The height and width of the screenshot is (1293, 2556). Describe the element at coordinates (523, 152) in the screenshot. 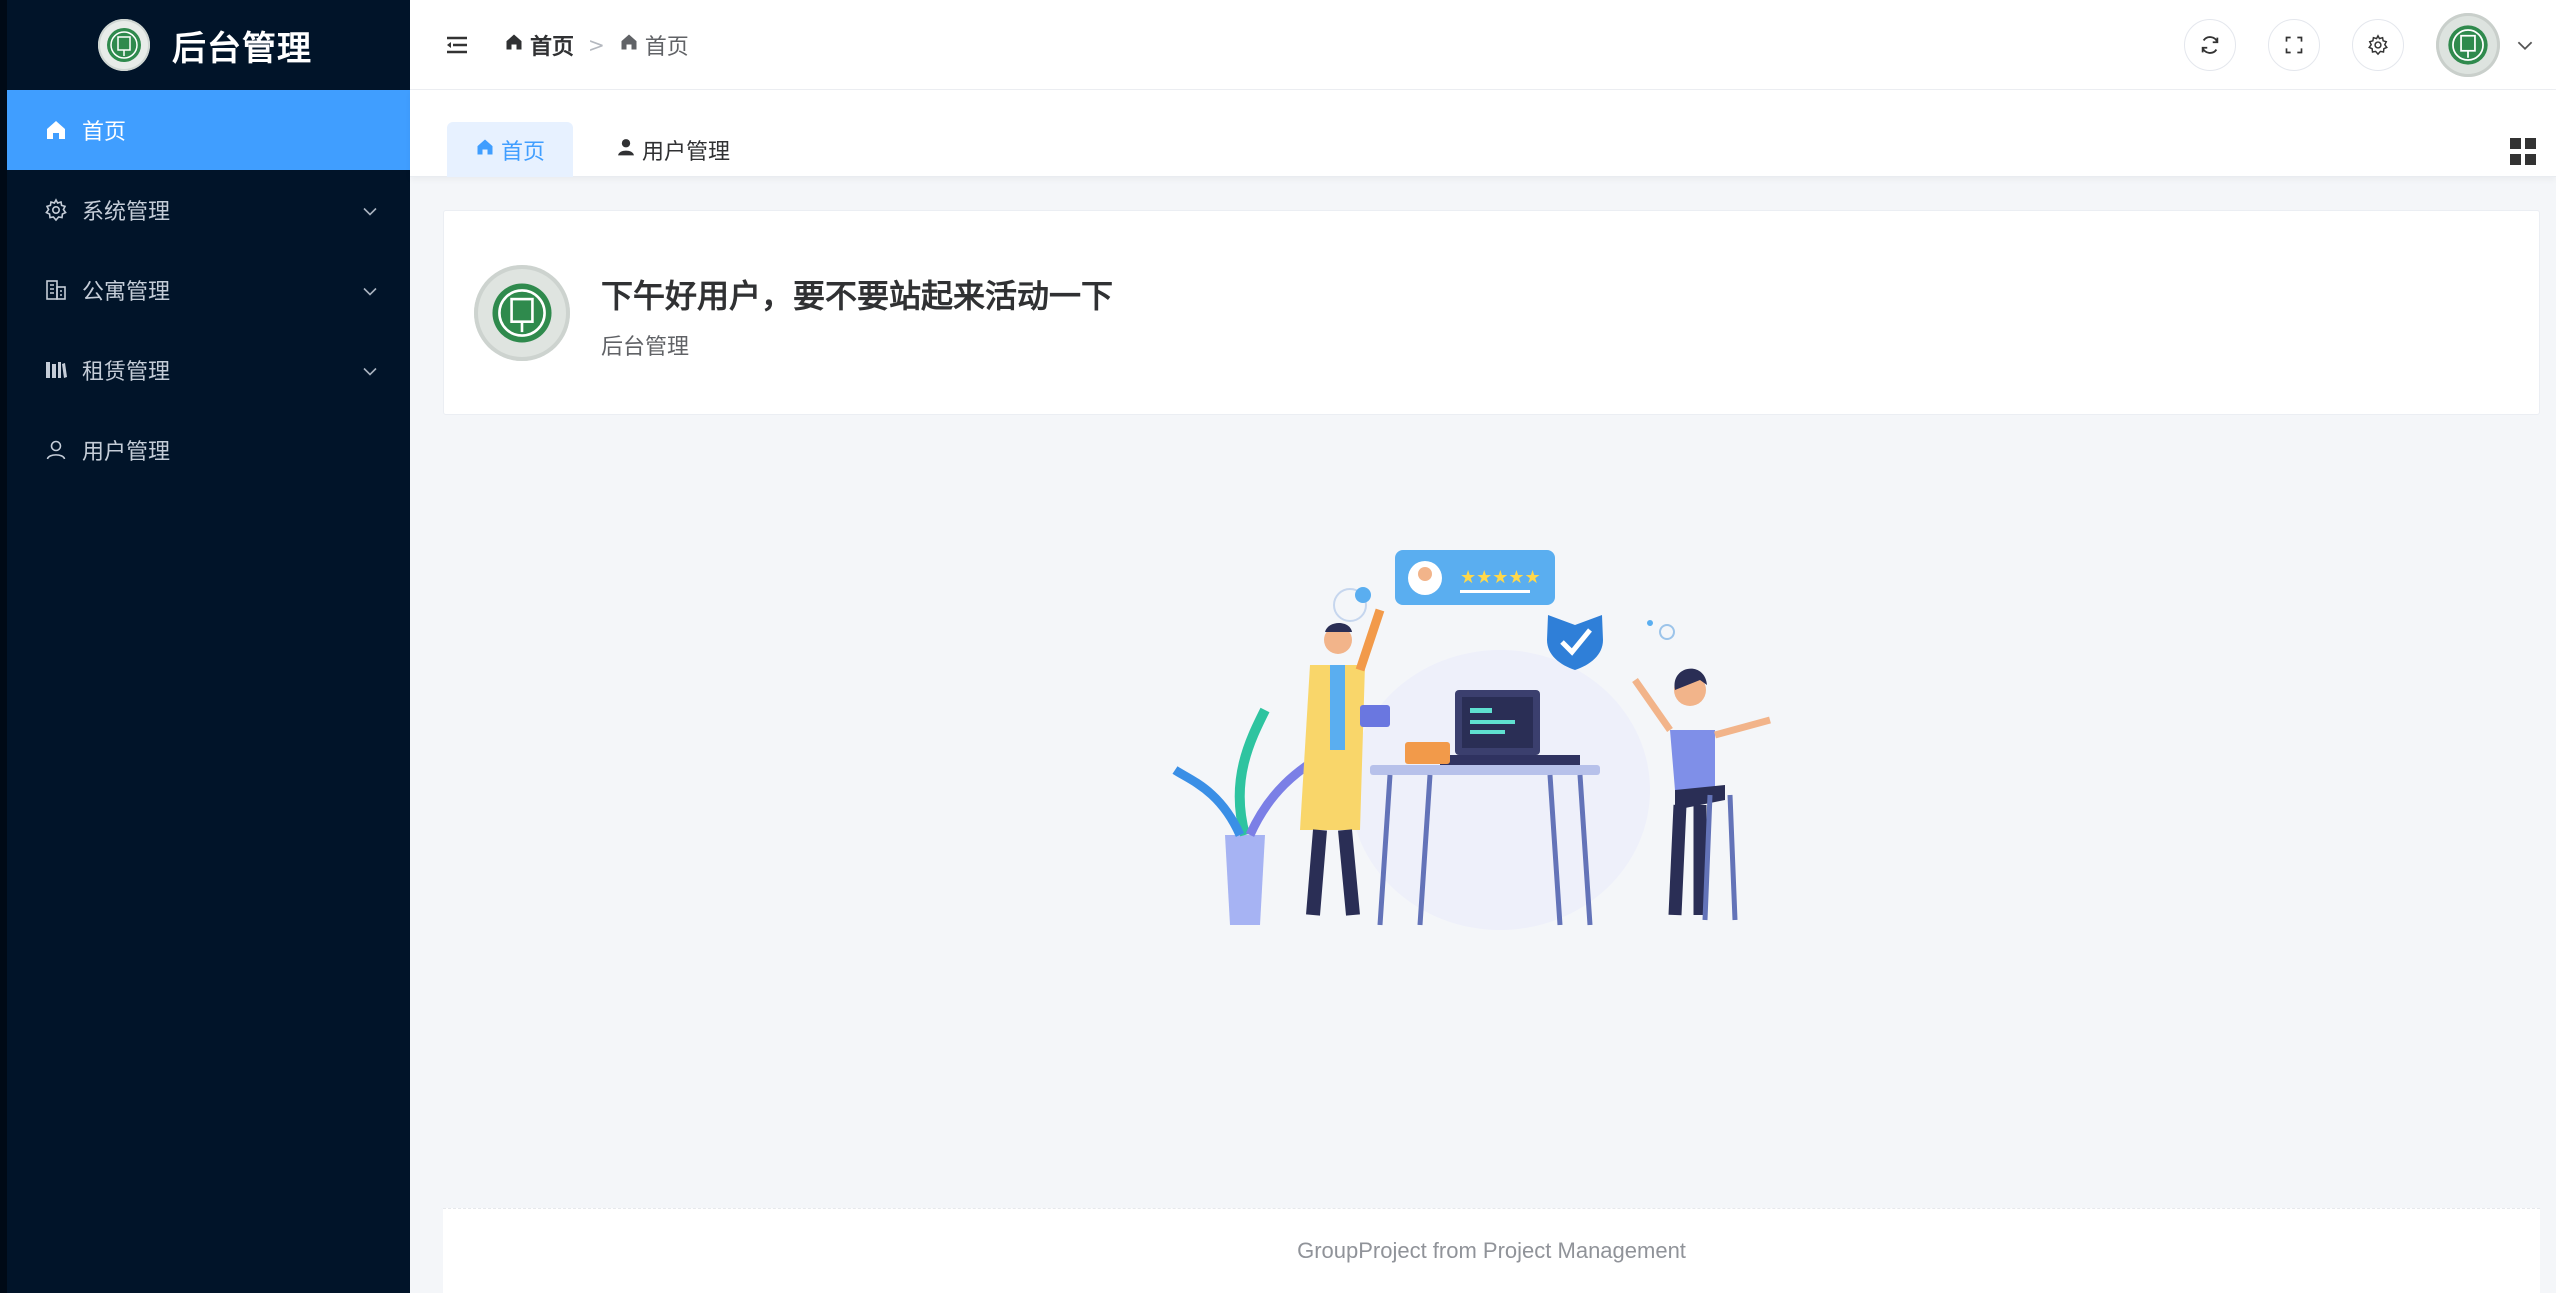

I see `tab-label: 首页` at that location.